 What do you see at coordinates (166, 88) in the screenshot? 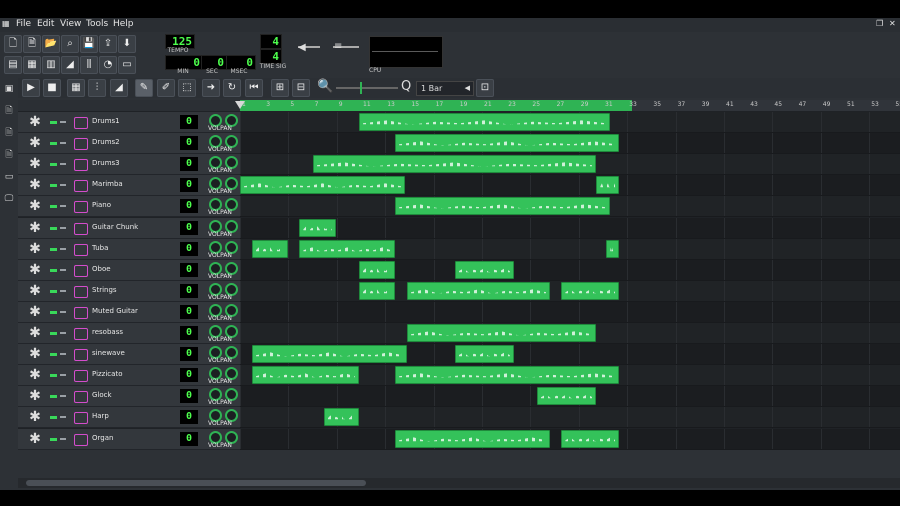
I see `knife-mode-button: ✐` at bounding box center [166, 88].